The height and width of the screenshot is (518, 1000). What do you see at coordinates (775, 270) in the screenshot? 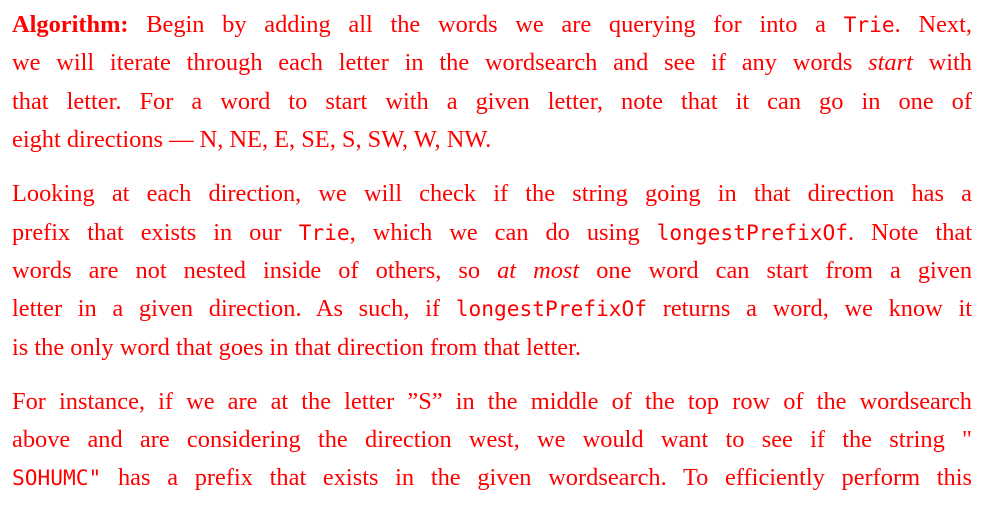
I see `text-run: one word can start from a given` at bounding box center [775, 270].